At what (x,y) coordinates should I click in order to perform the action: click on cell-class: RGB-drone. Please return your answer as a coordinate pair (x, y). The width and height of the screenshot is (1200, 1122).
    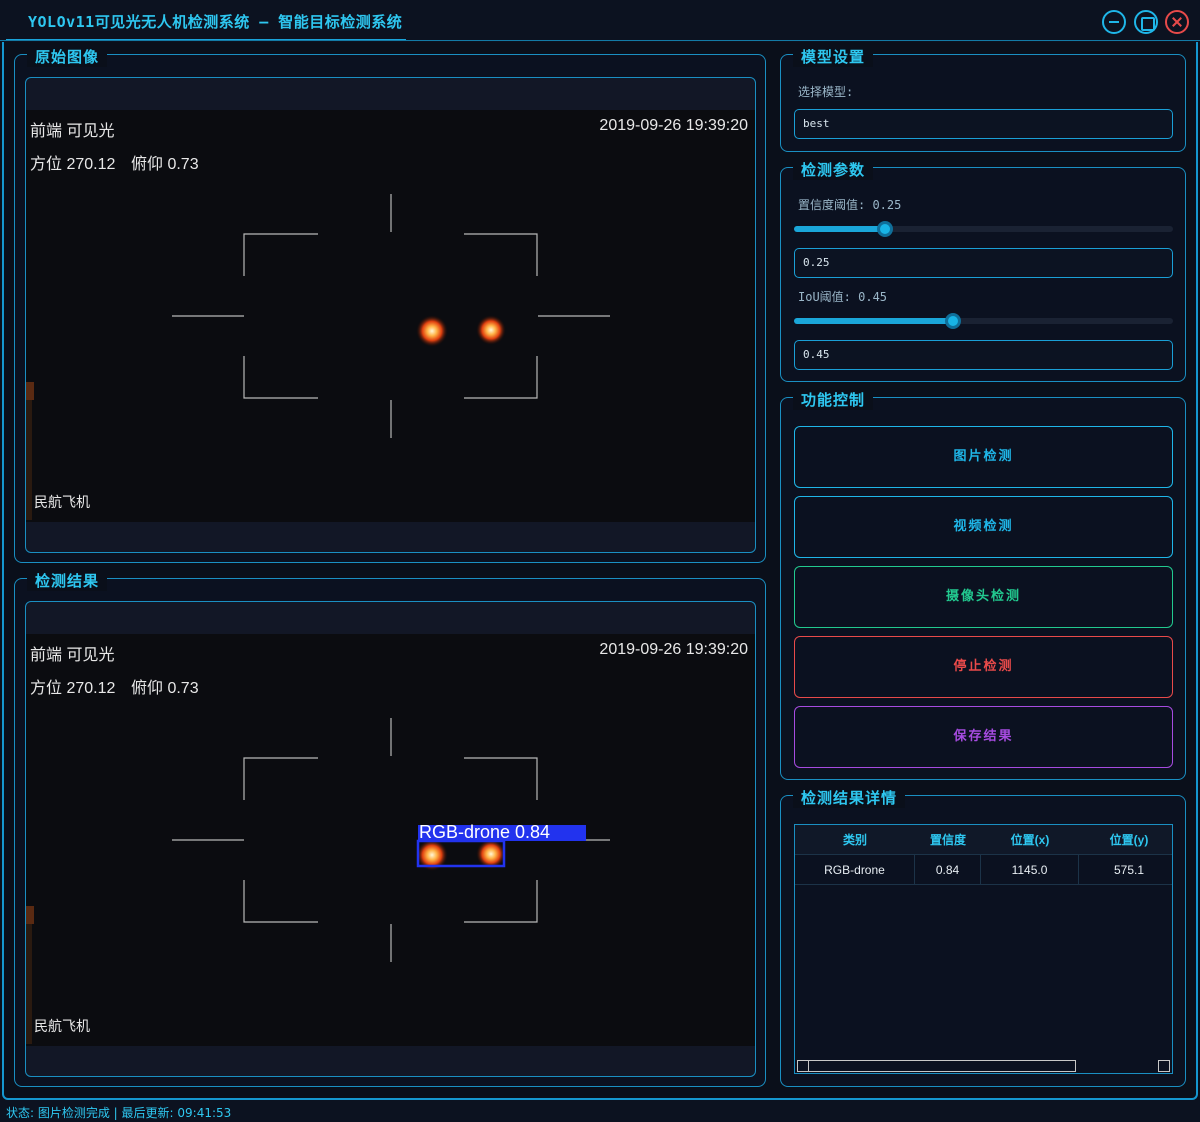
    Looking at the image, I should click on (855, 870).